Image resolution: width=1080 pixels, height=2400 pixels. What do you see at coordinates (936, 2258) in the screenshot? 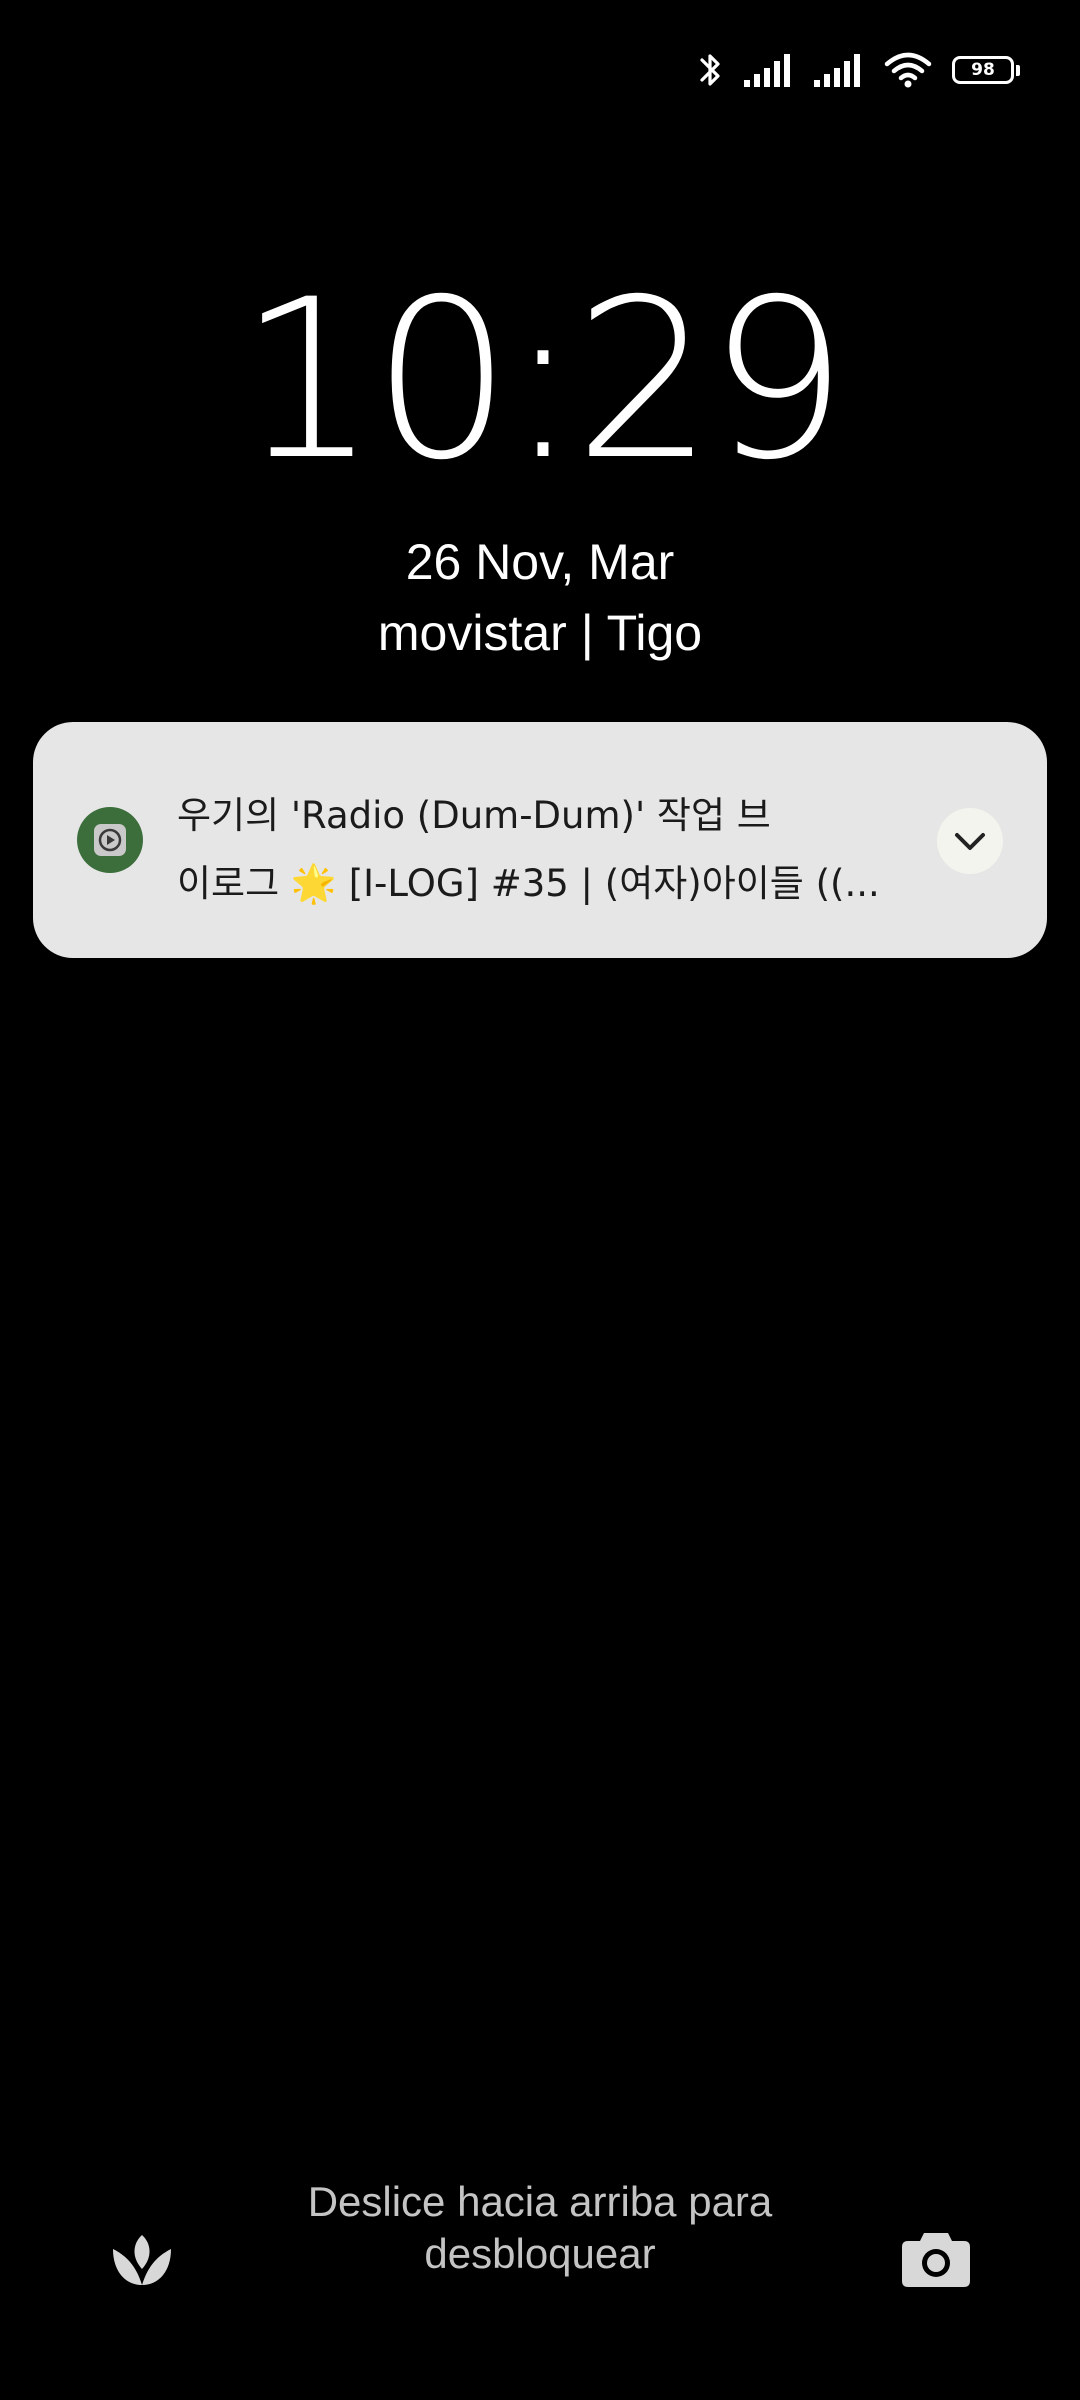
I see `camera-icon` at bounding box center [936, 2258].